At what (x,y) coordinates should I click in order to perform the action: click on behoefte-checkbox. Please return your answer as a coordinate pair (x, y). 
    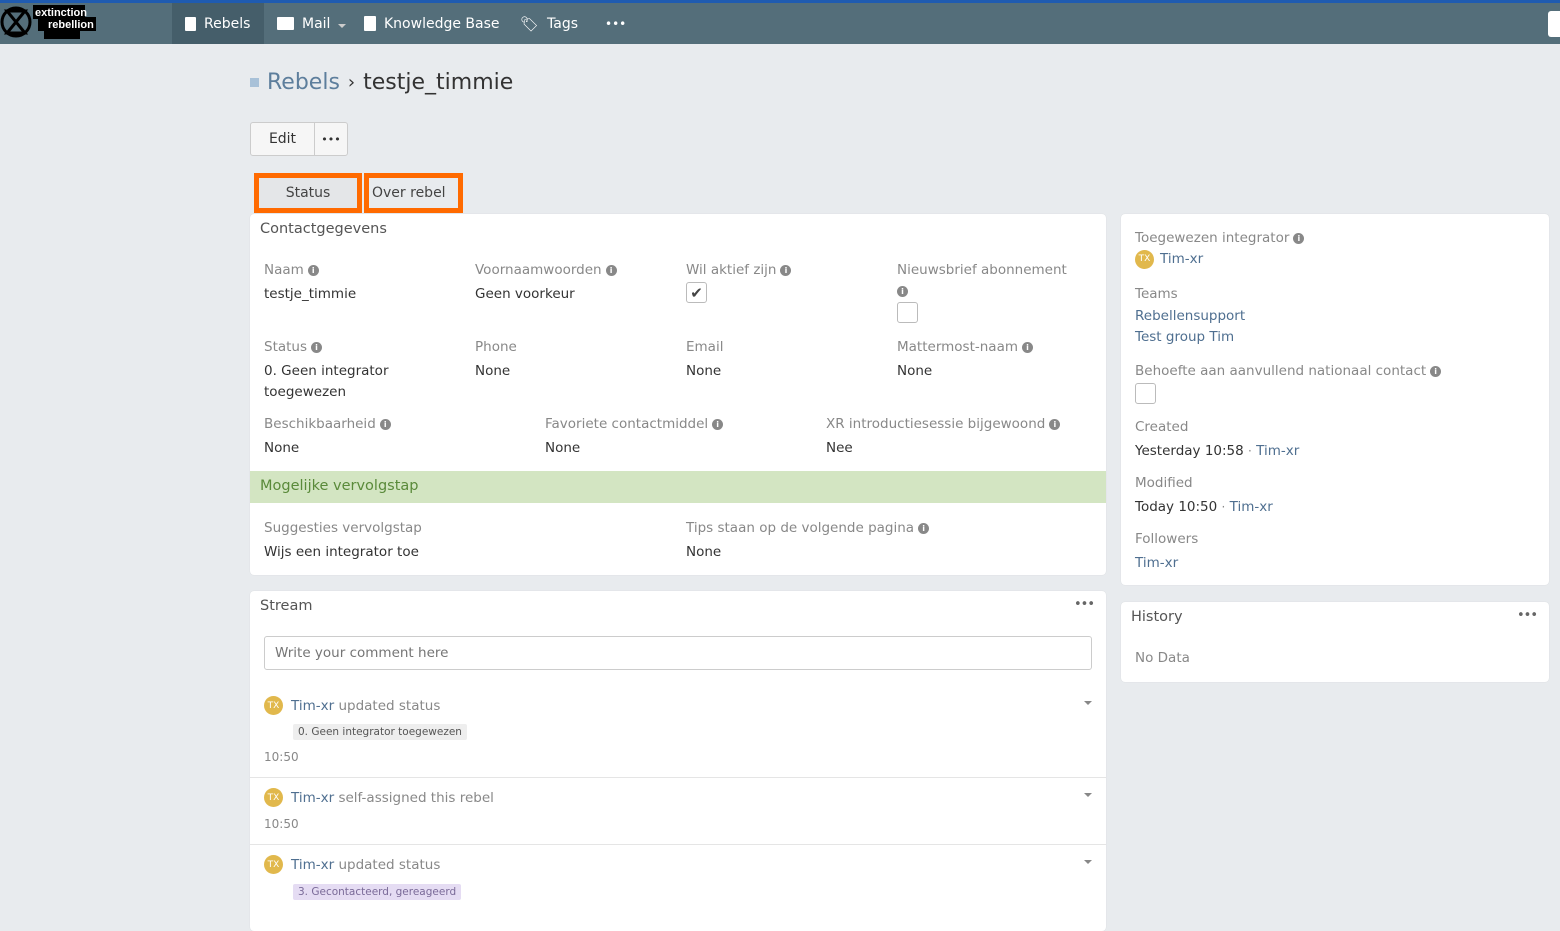
    Looking at the image, I should click on (1145, 393).